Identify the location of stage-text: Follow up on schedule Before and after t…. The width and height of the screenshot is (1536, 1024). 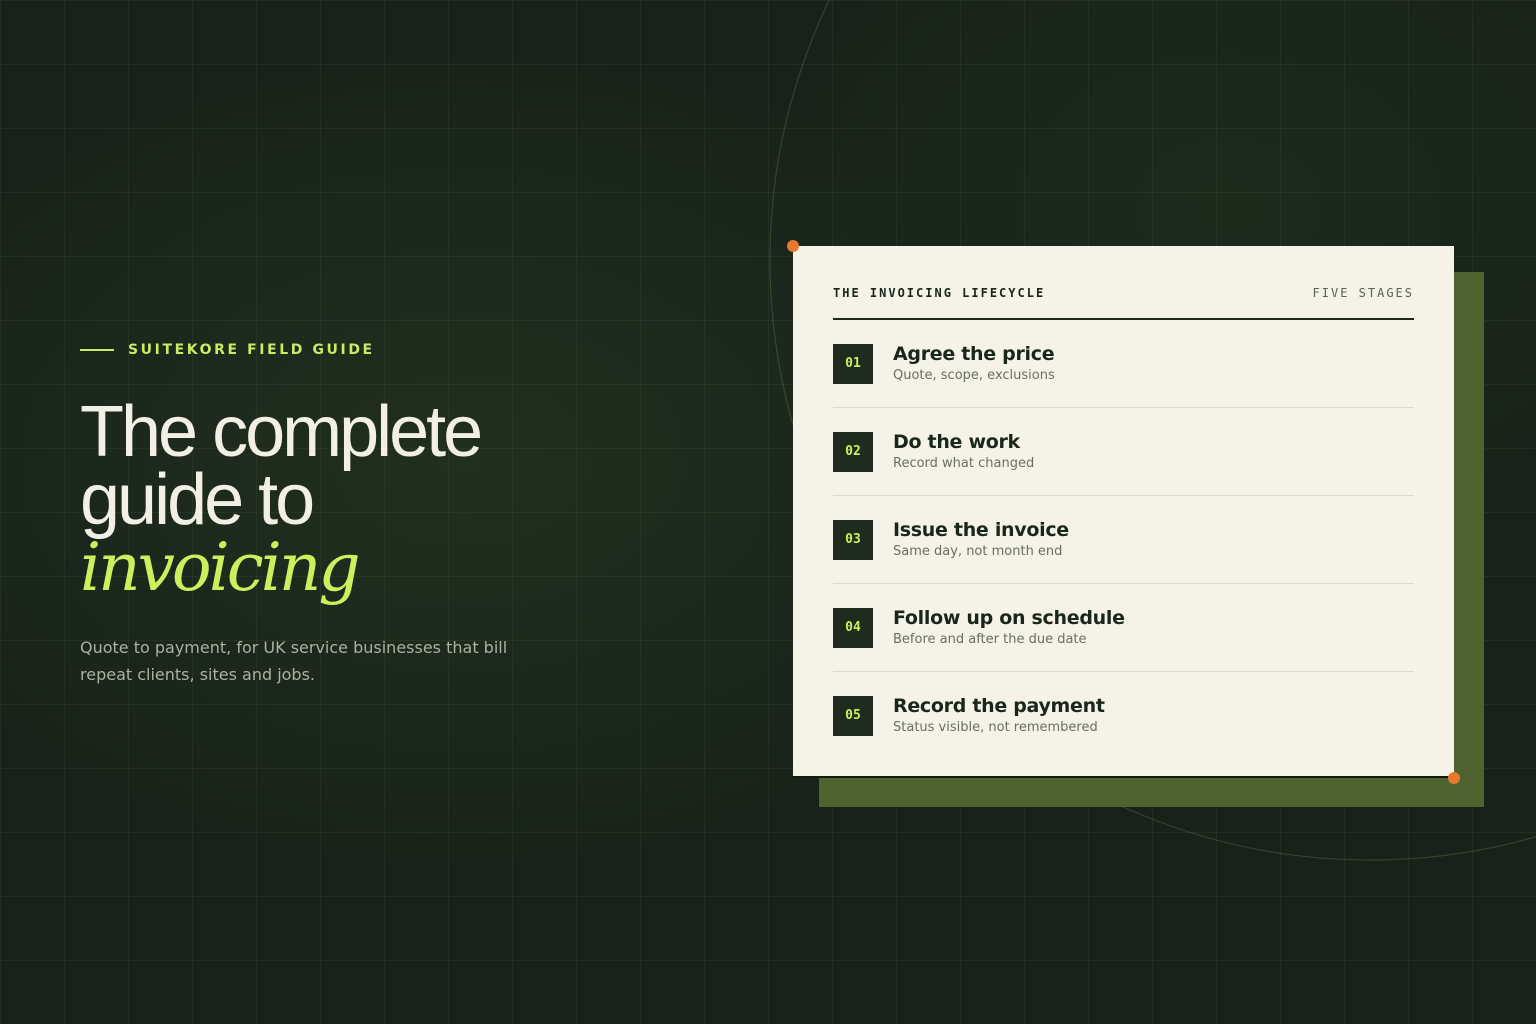
(1009, 627).